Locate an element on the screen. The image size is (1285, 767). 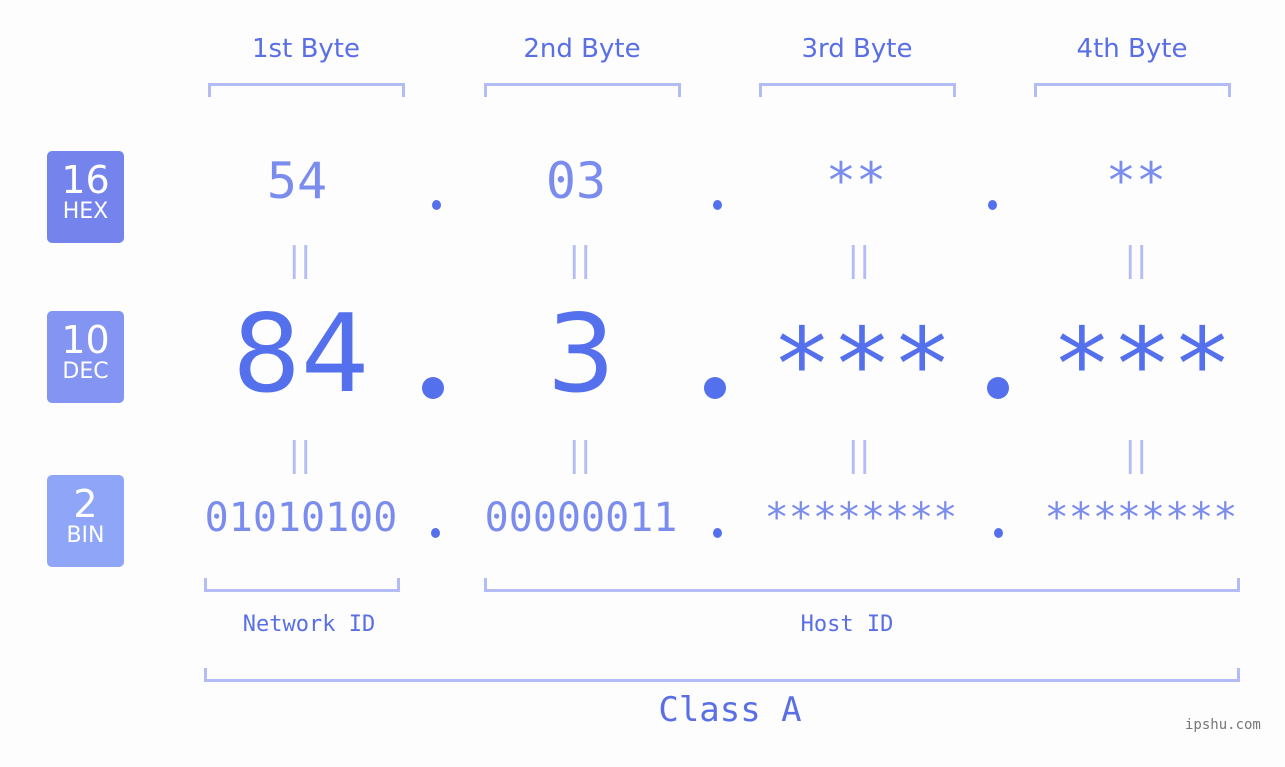
hex-byte-4: ** is located at coordinates (1136, 181).